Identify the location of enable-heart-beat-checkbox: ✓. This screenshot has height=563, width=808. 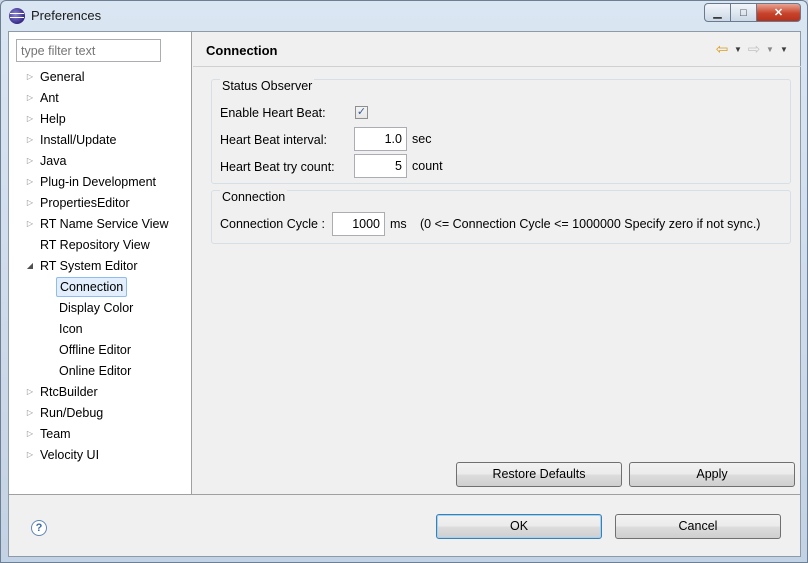
(361, 112).